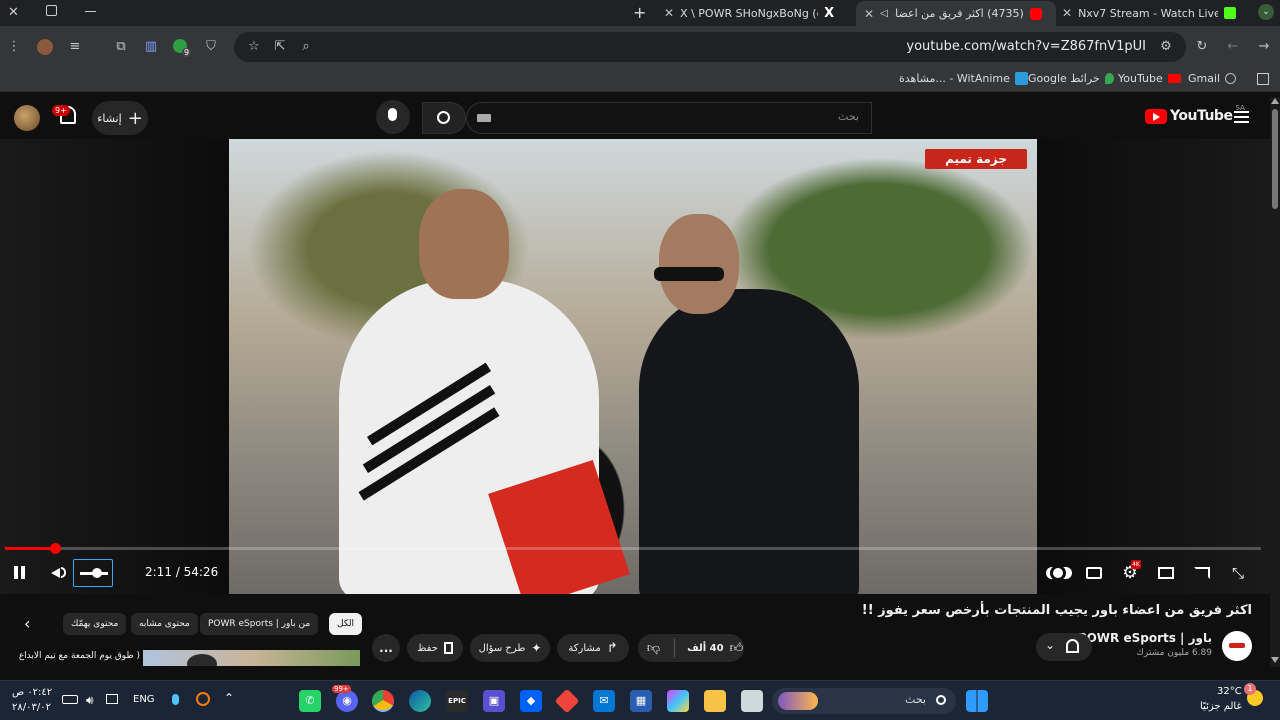 The width and height of the screenshot is (1280, 720). What do you see at coordinates (13, 12) in the screenshot?
I see `close-window-icon: ✕` at bounding box center [13, 12].